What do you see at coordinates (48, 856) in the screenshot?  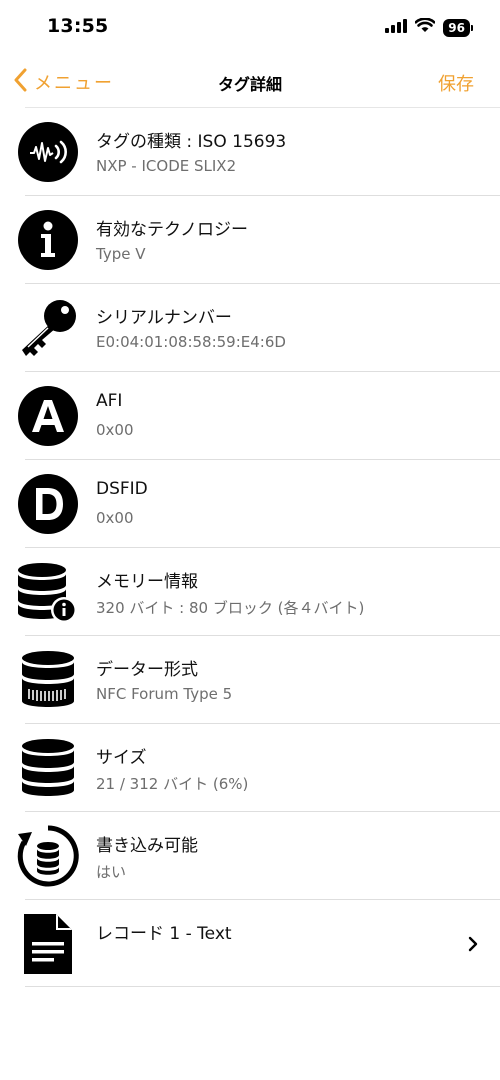 I see `database-refresh-icon` at bounding box center [48, 856].